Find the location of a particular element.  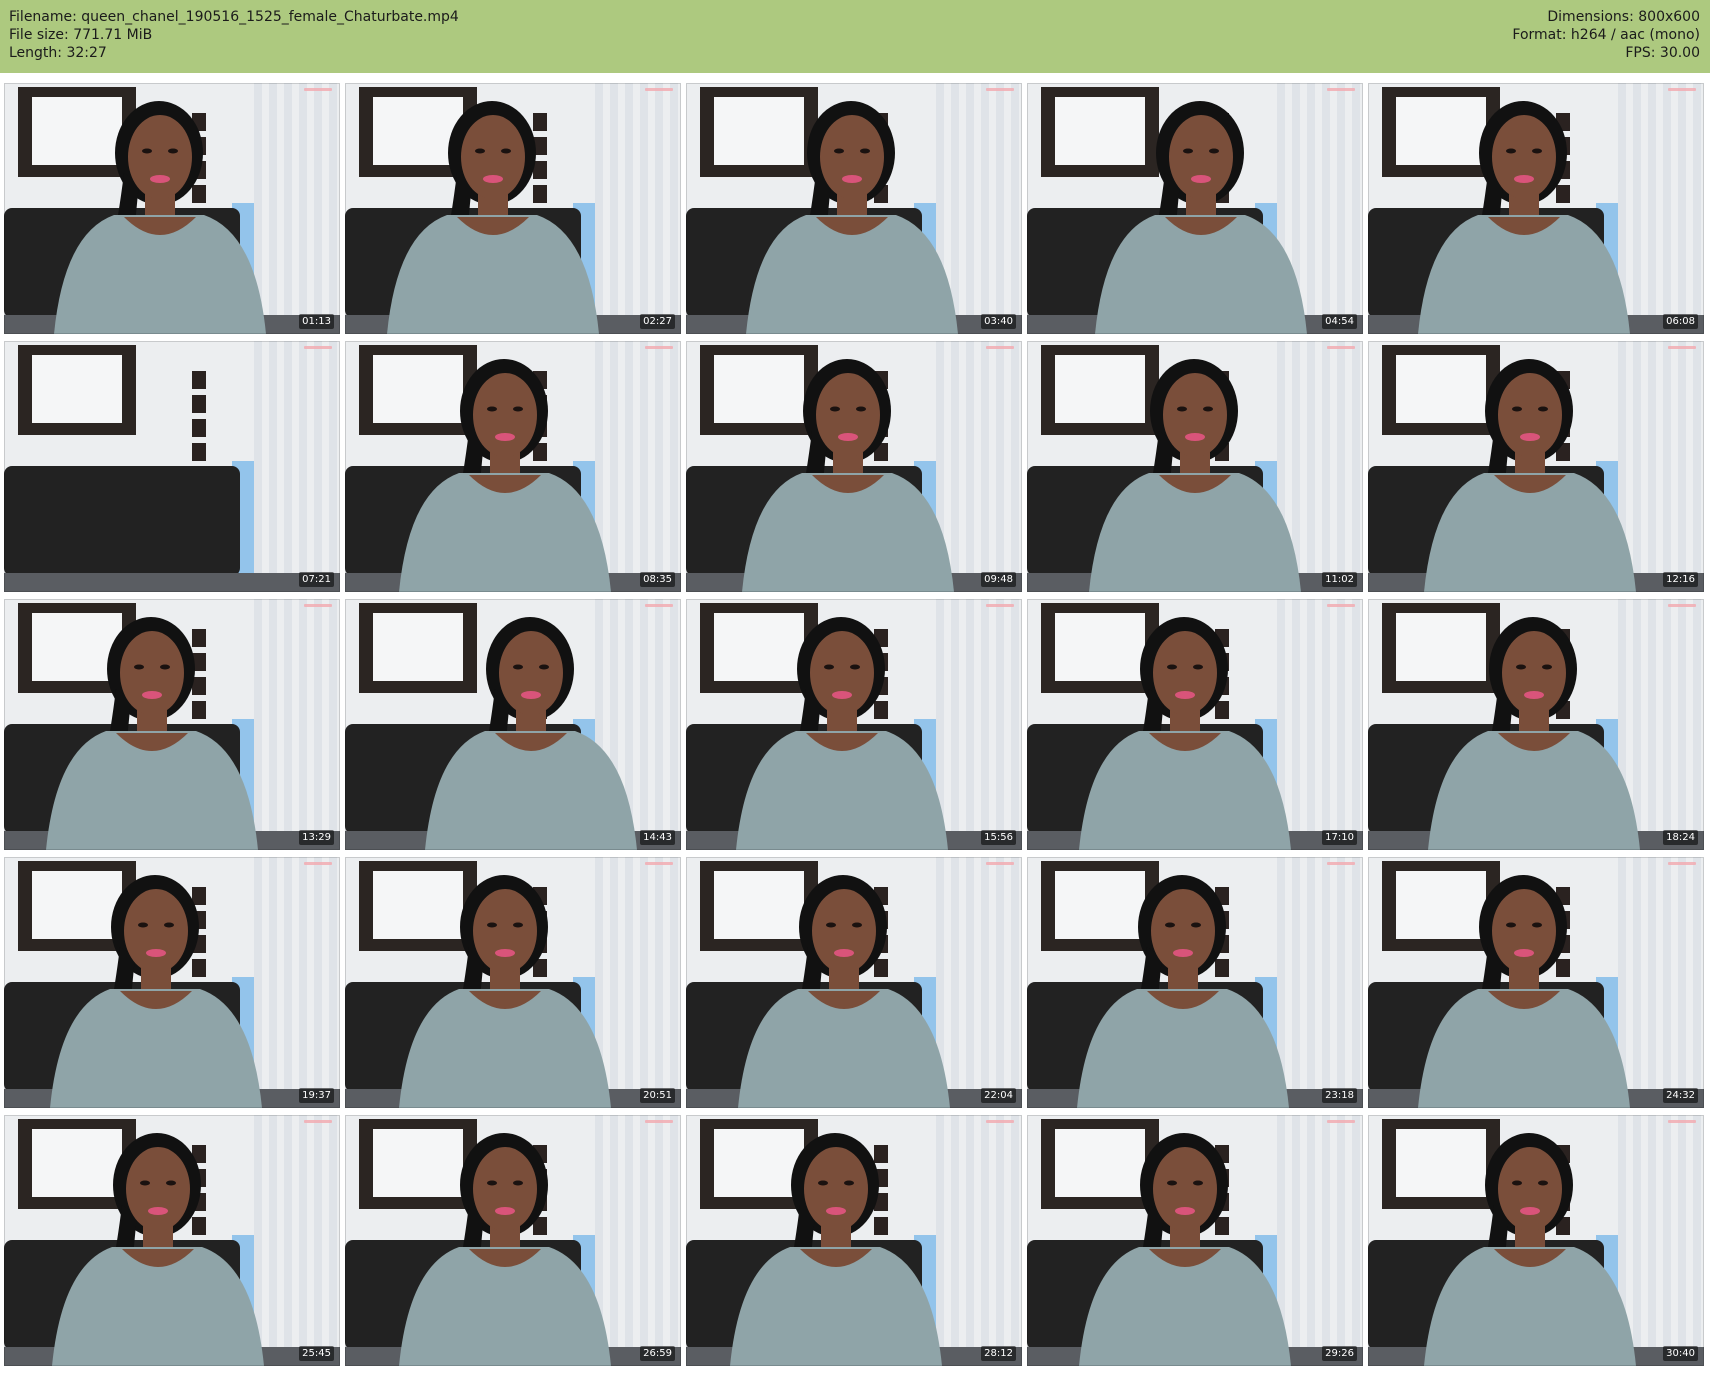

video-thumbnail: 17:10 is located at coordinates (1195, 724).